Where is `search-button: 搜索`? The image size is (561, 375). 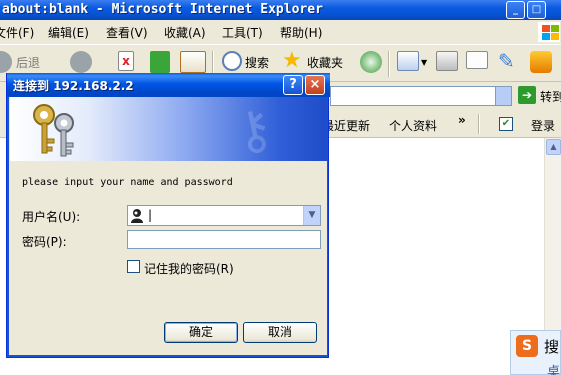
search-button: 搜索 is located at coordinates (257, 62).